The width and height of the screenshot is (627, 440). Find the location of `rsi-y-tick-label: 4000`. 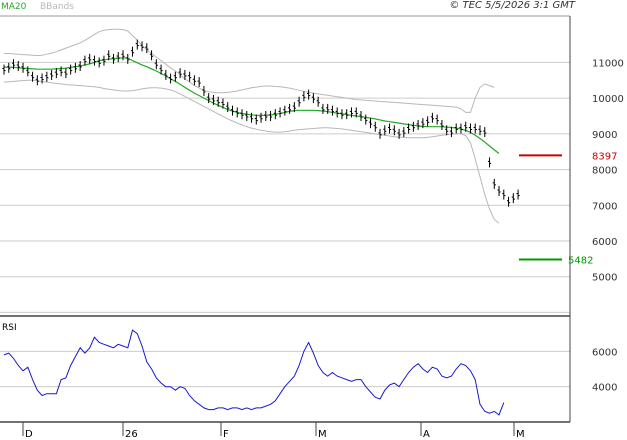

rsi-y-tick-label: 4000 is located at coordinates (604, 388).